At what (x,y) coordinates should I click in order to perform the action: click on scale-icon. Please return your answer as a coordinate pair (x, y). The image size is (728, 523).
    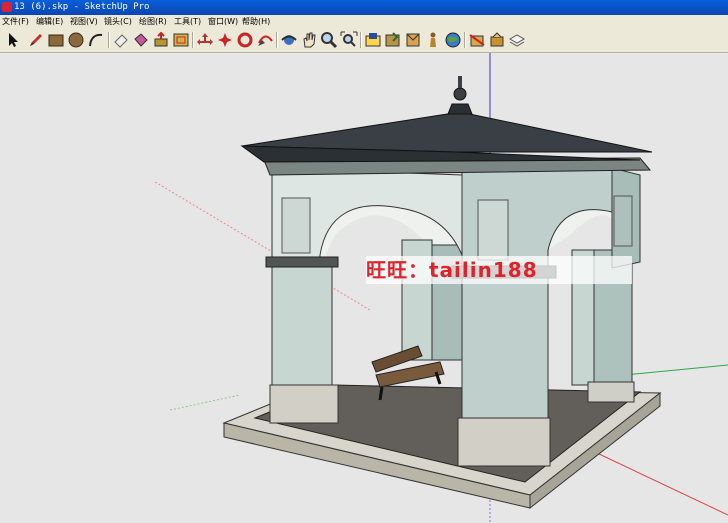
    Looking at the image, I should click on (265, 40).